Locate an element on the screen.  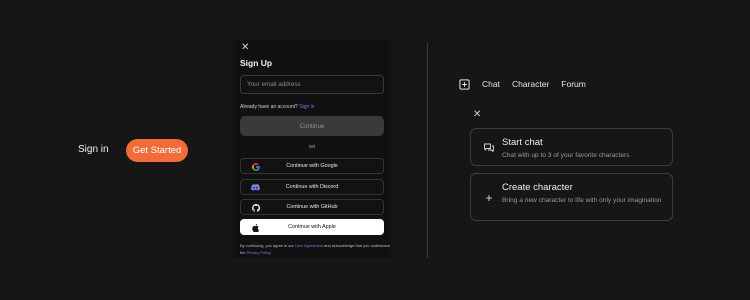
apple-button-label: Continue with Apple is located at coordinates (312, 227).